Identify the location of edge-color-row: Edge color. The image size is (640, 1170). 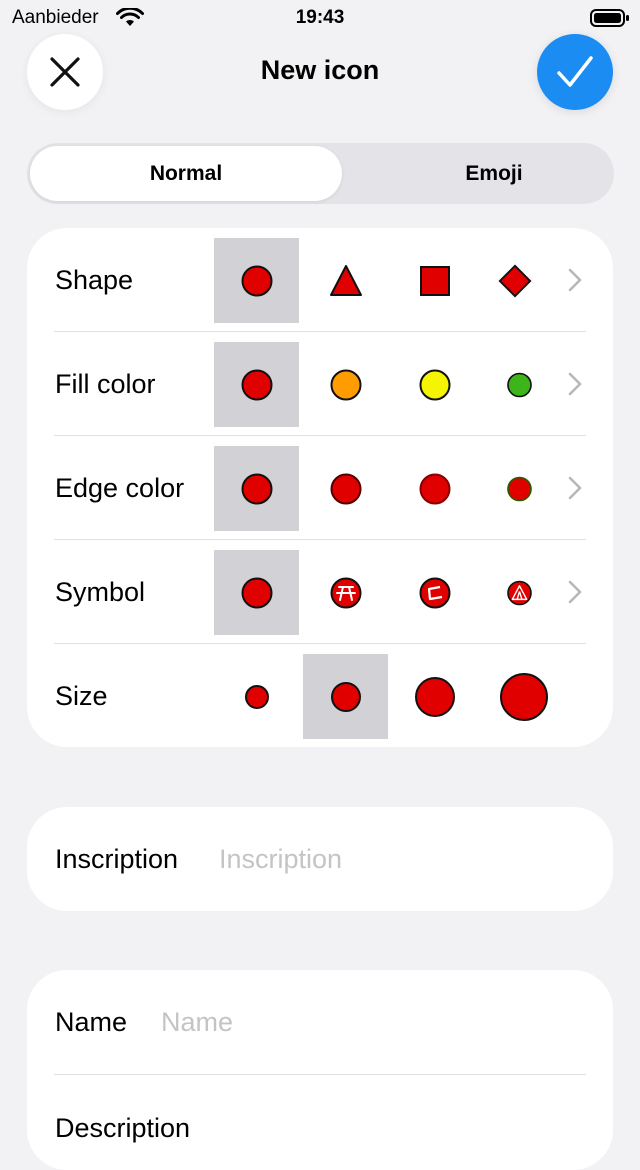
(320, 488).